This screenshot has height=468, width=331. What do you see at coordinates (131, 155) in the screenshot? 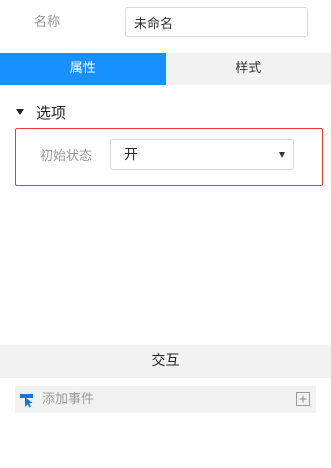
I see `initial-state-value: 开` at bounding box center [131, 155].